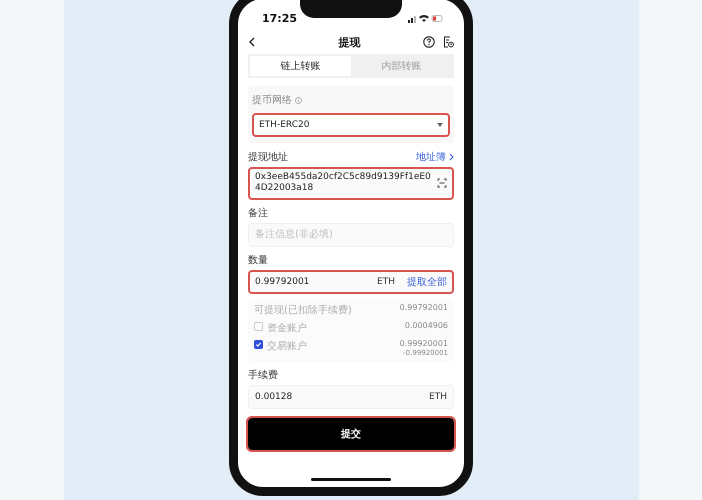 This screenshot has width=702, height=500. What do you see at coordinates (272, 100) in the screenshot?
I see `field-label: 提币网络` at bounding box center [272, 100].